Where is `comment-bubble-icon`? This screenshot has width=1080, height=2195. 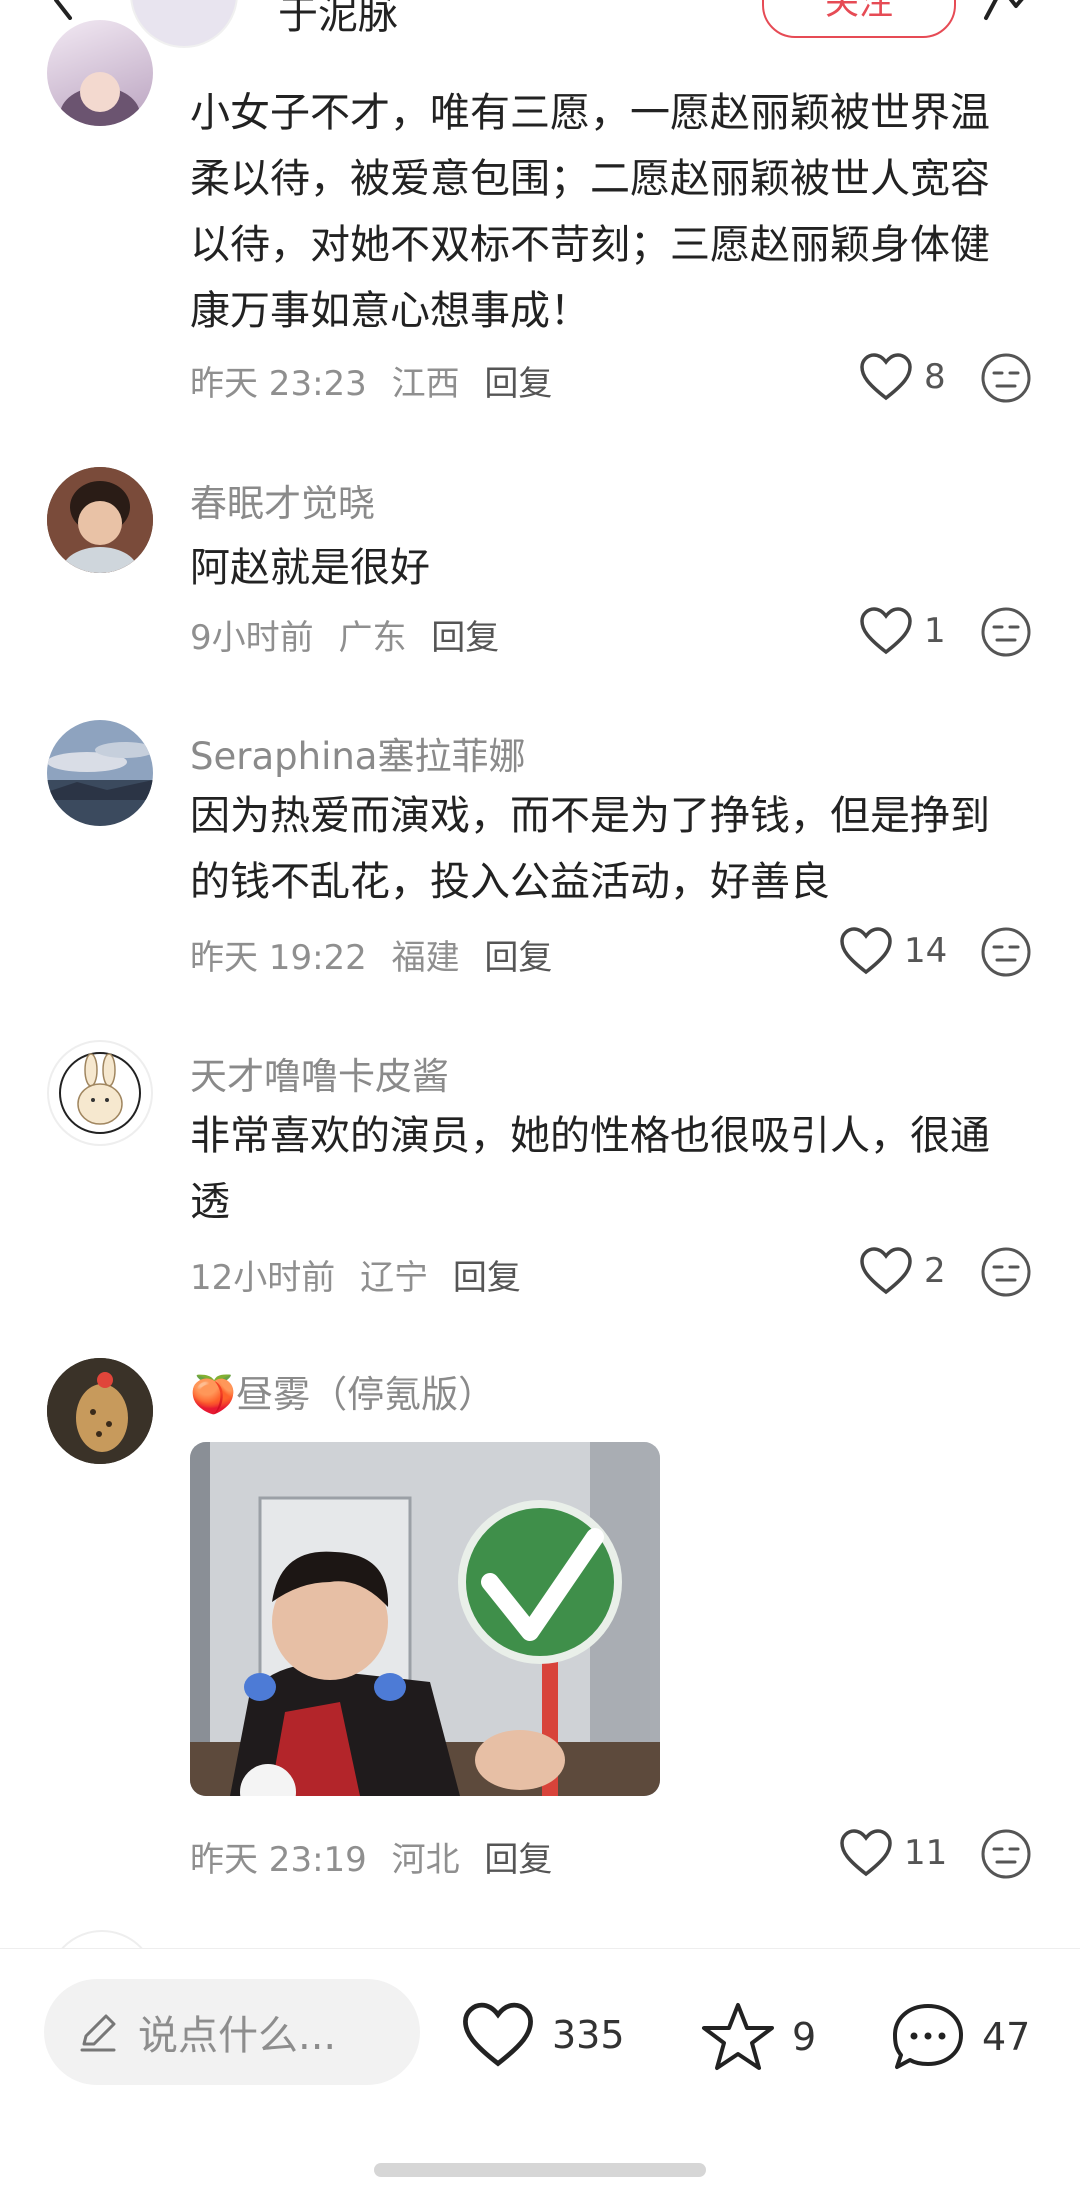 comment-bubble-icon is located at coordinates (928, 2036).